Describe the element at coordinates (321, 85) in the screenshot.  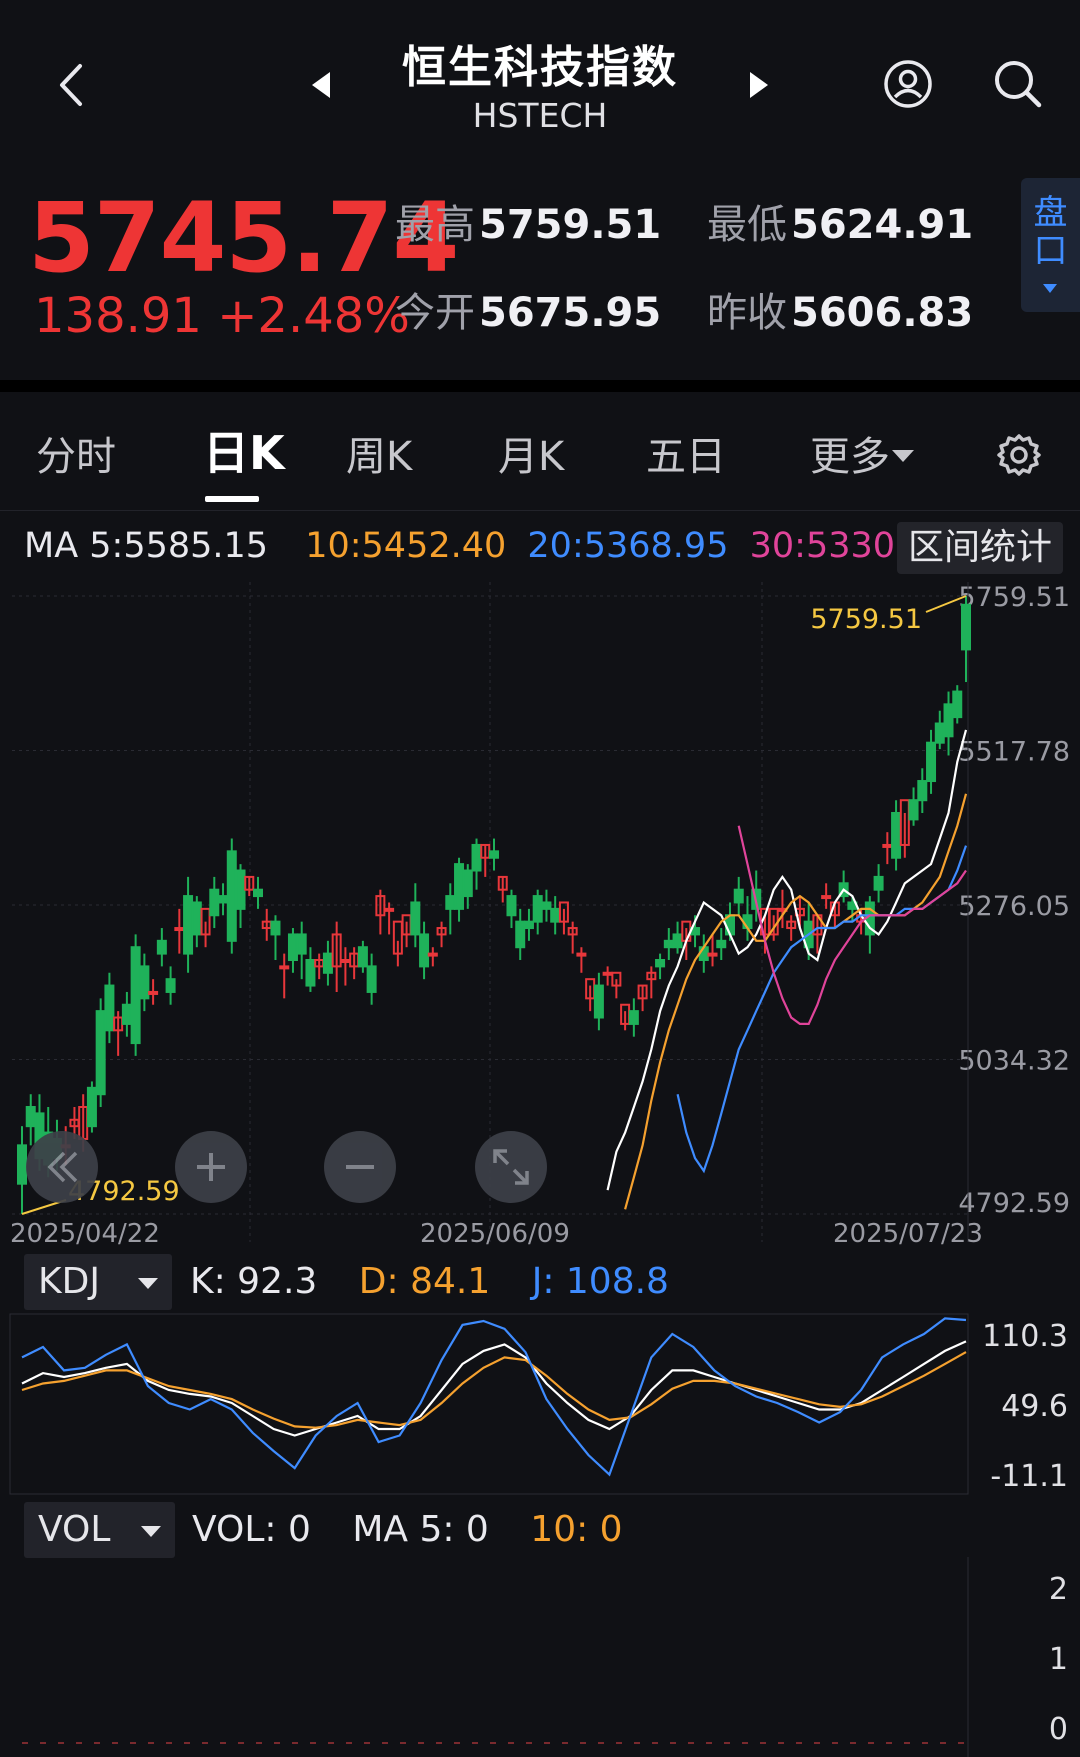
I see `previous-index-icon` at that location.